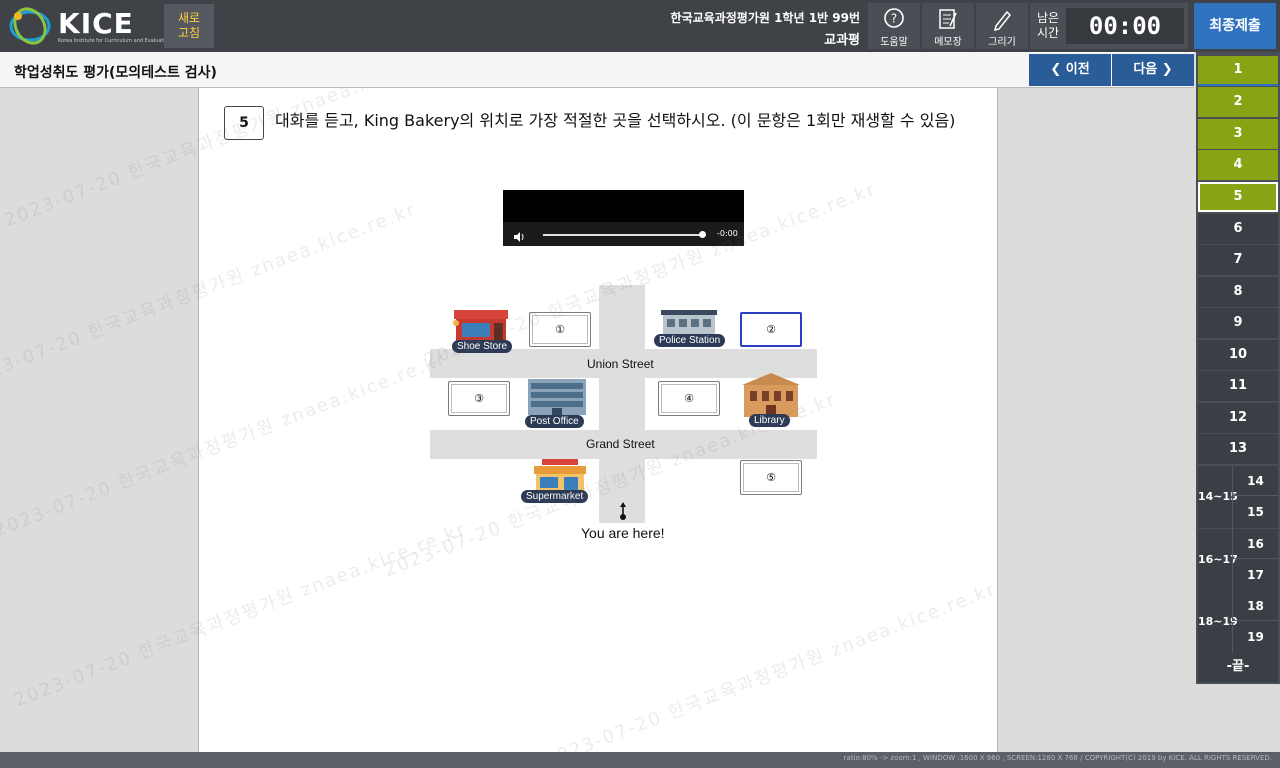 This screenshot has width=1280, height=768. I want to click on library-label: Library, so click(769, 420).